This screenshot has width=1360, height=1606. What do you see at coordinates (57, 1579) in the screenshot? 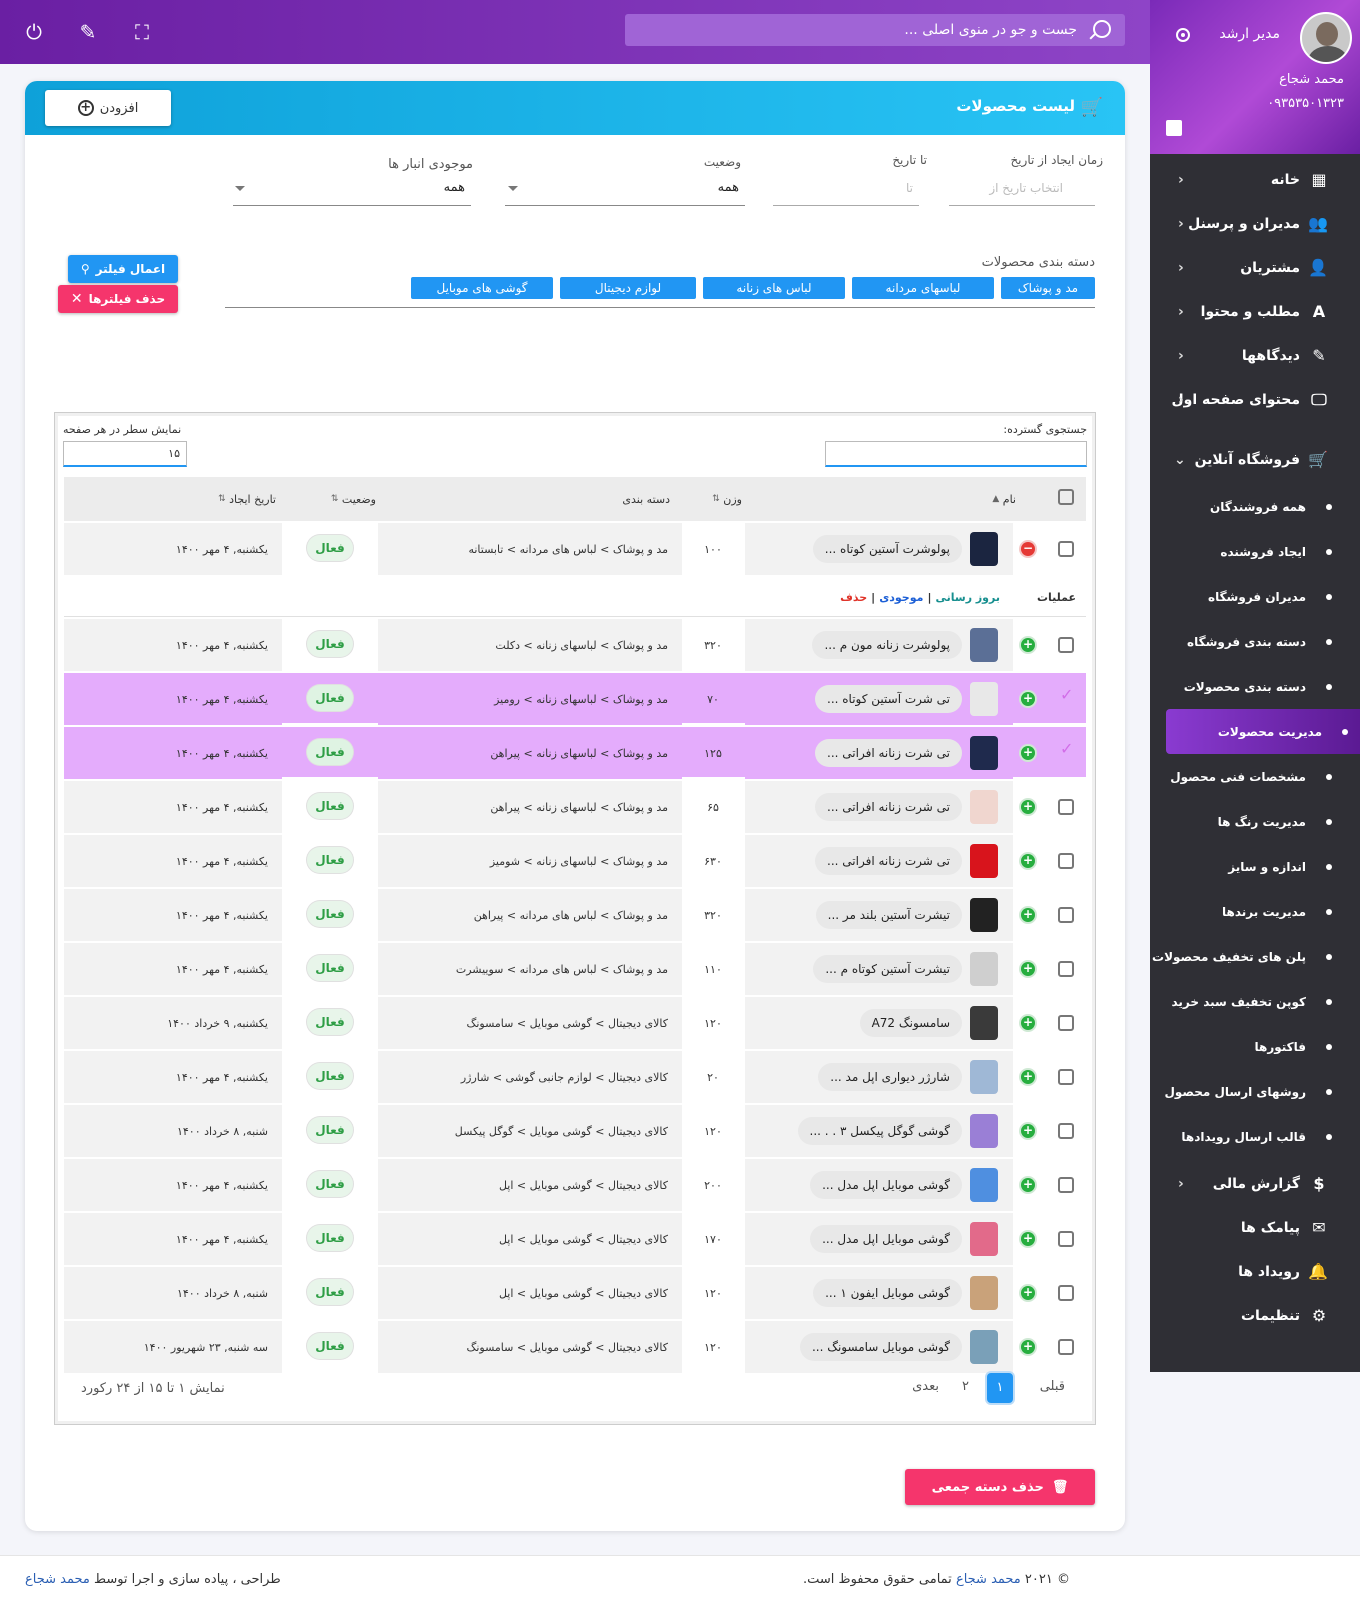
I see `footer-credit-author-link: محمد شجاع` at bounding box center [57, 1579].